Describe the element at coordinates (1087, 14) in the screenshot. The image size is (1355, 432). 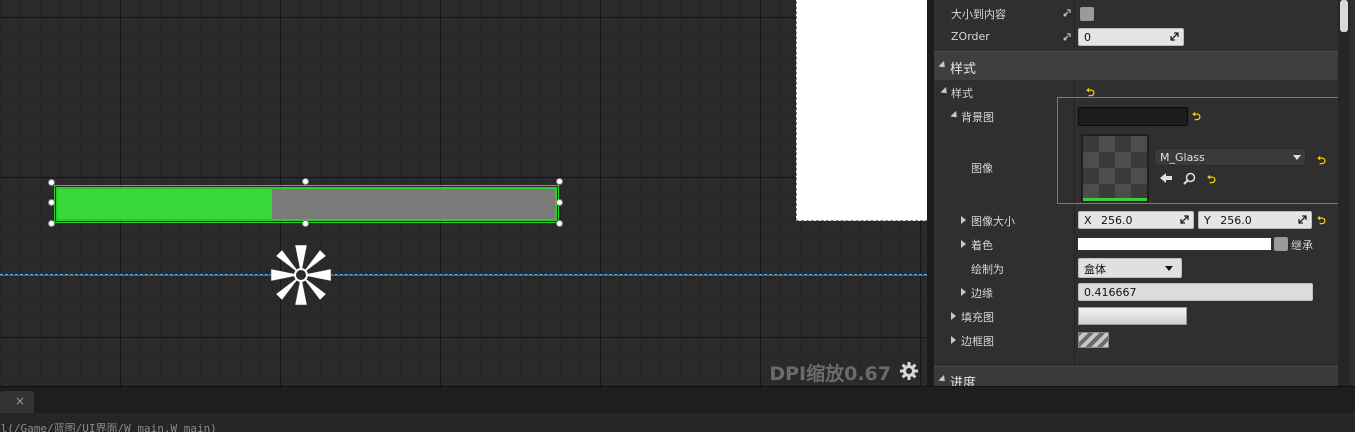
I see `size-to-content-checkbox` at that location.